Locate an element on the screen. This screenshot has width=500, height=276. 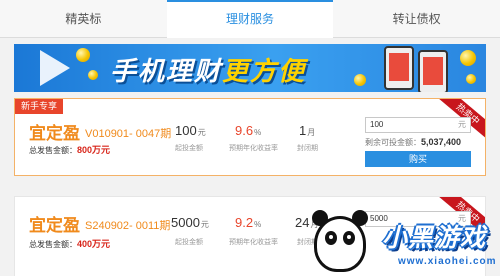
min-investment-value: 5000元 is located at coordinates (190, 222).